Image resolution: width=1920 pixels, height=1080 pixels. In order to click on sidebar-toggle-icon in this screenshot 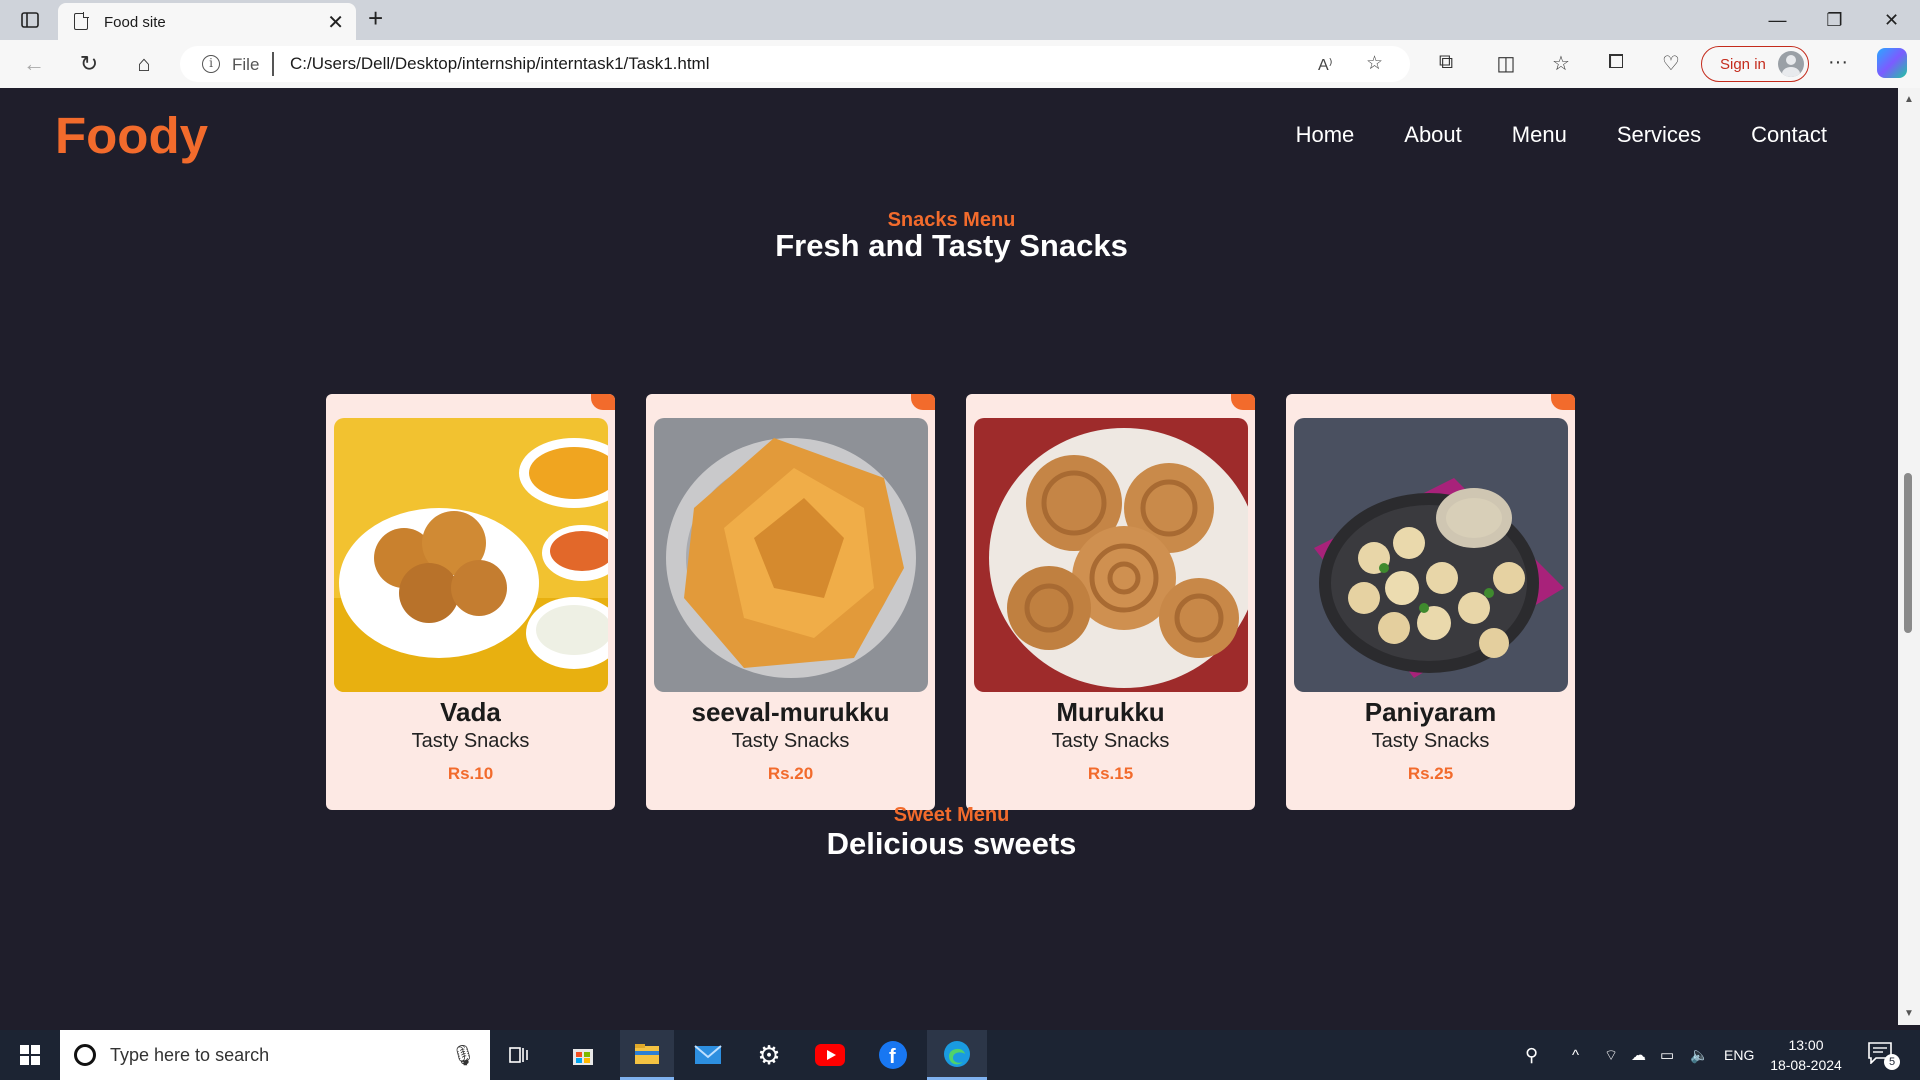, I will do `click(30, 20)`.